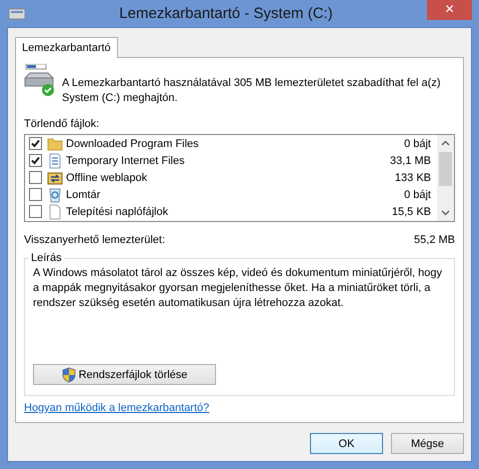  I want to click on page-icon, so click(55, 212).